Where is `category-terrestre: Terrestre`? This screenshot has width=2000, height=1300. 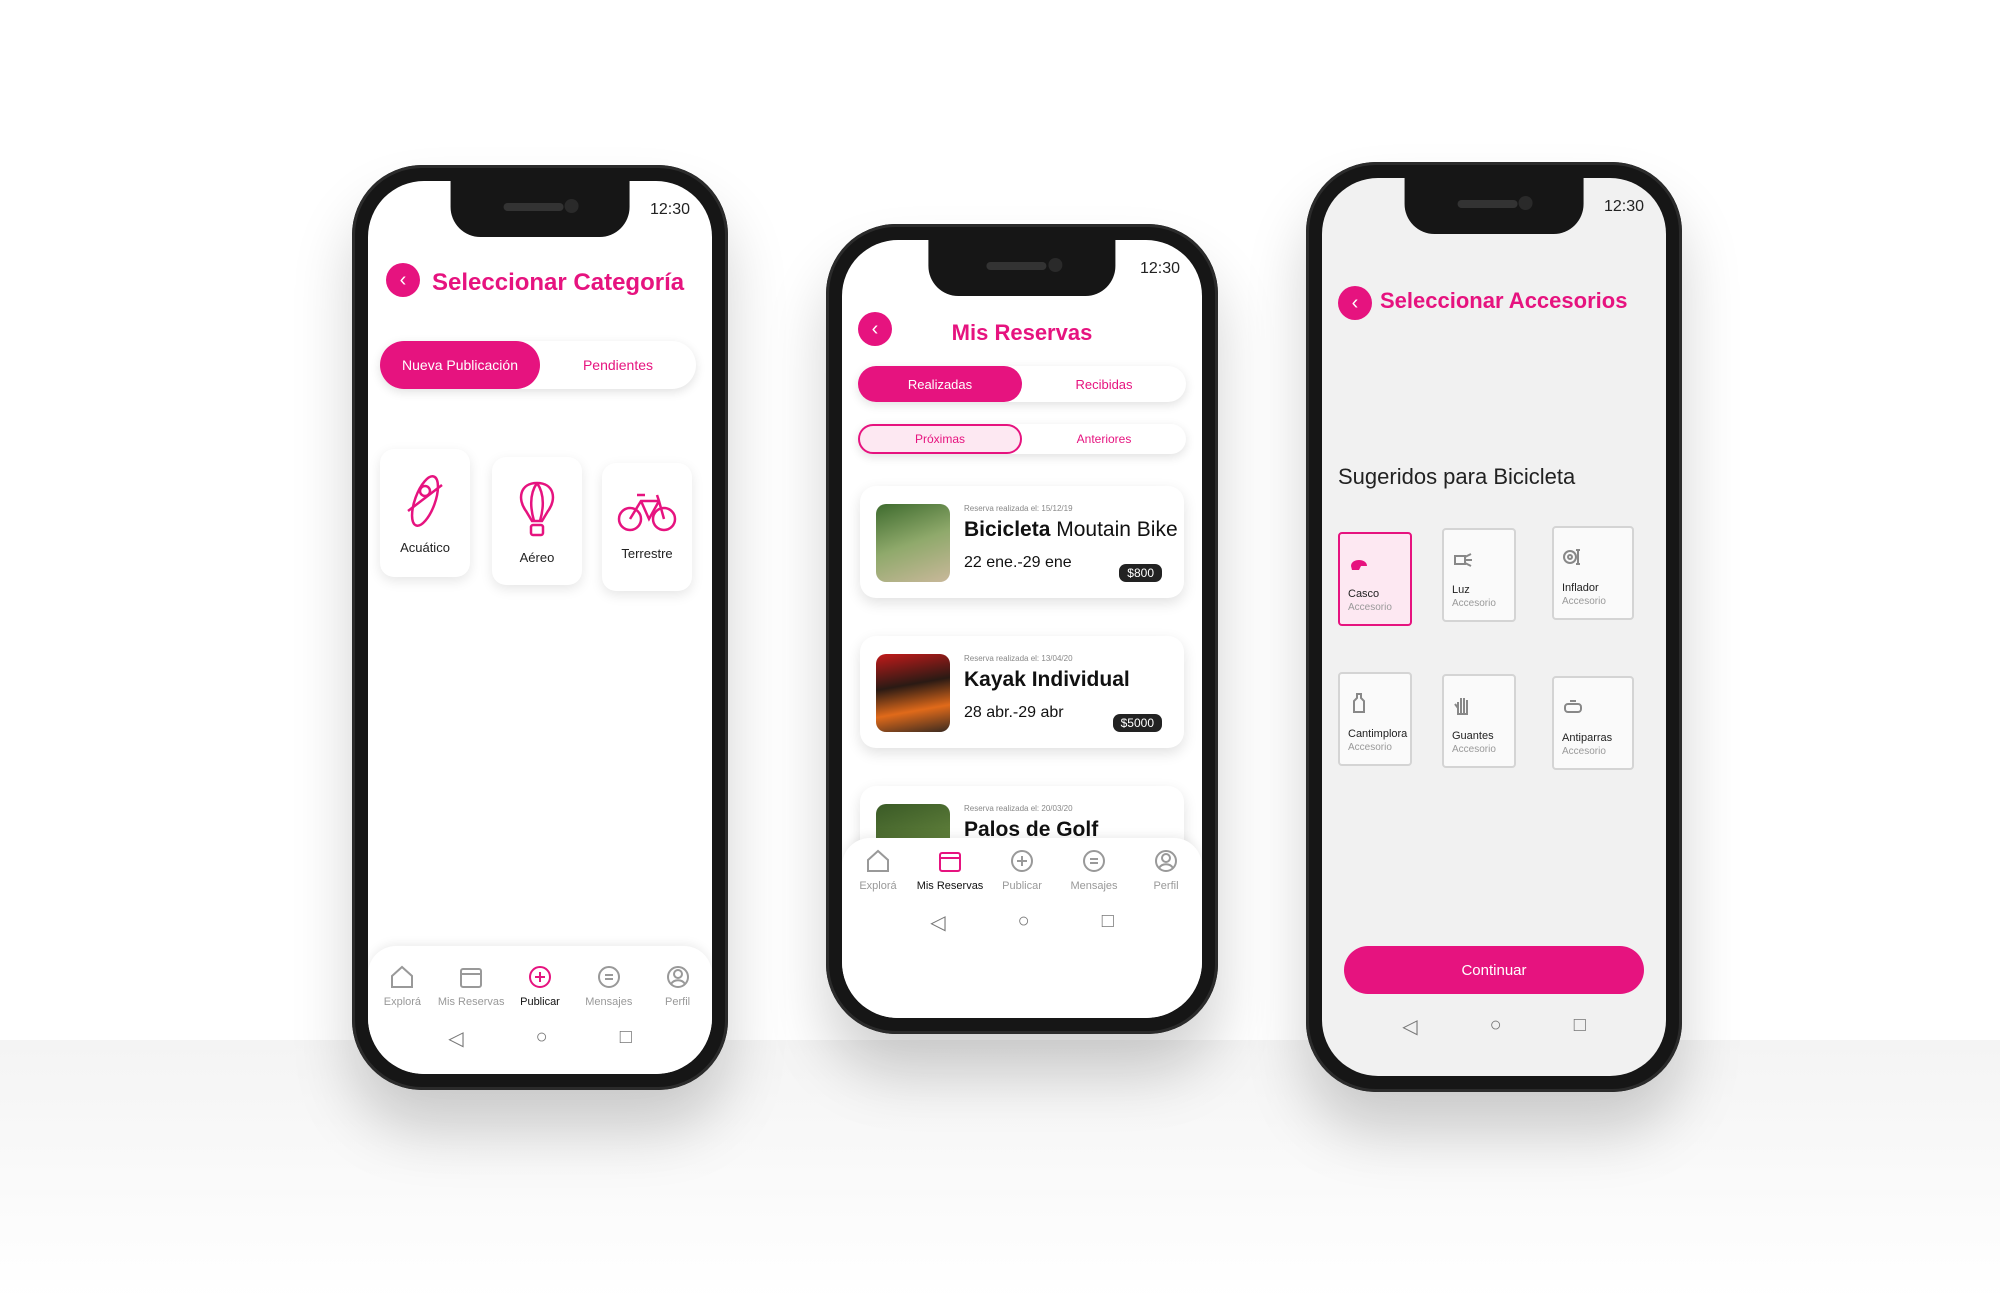
category-terrestre: Terrestre is located at coordinates (647, 527).